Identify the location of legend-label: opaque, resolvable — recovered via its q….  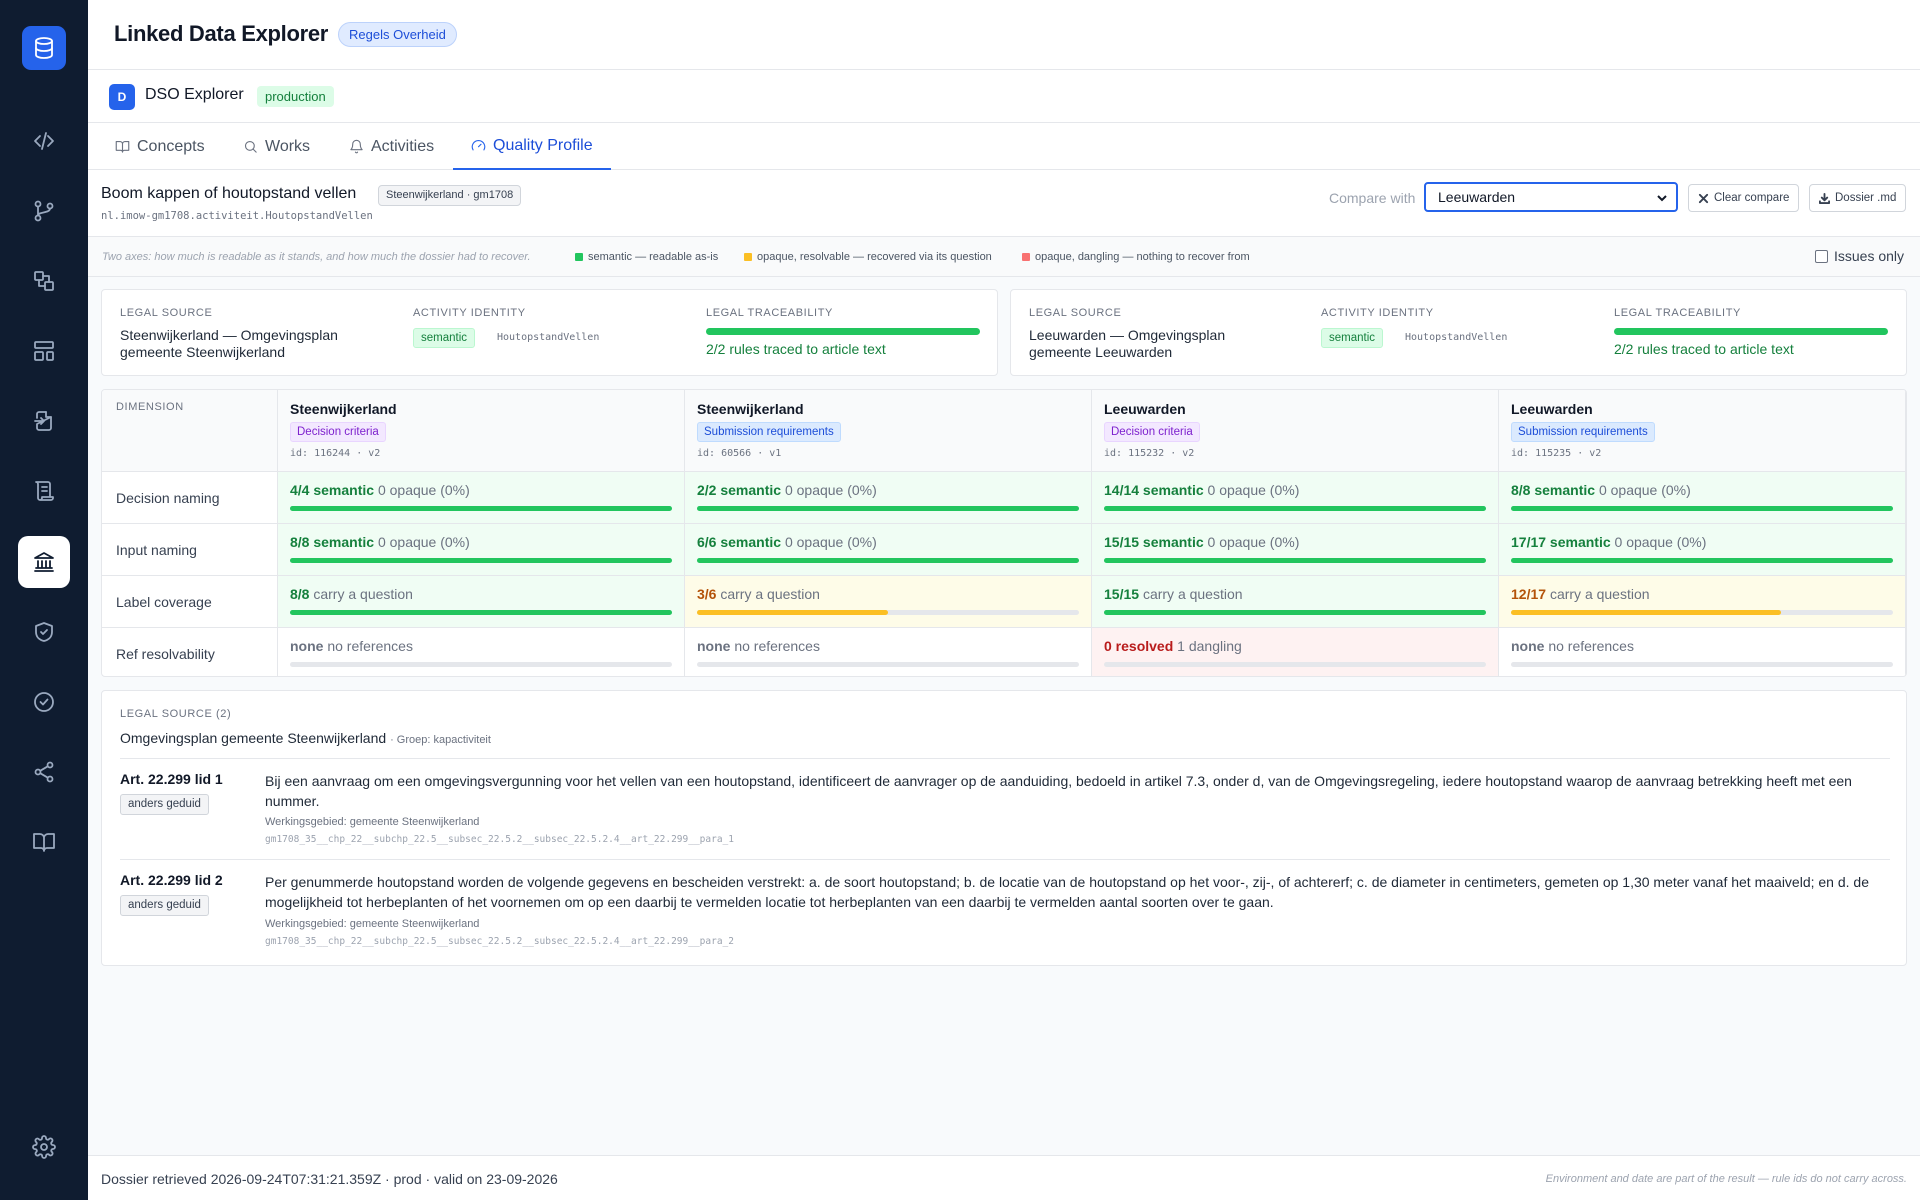
(874, 257).